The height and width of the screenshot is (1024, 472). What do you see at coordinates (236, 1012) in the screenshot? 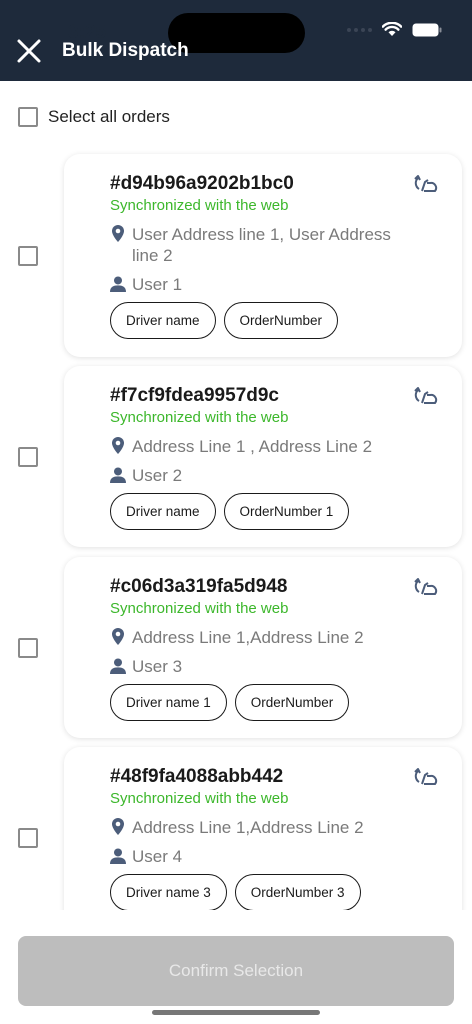
I see `home-indicator` at bounding box center [236, 1012].